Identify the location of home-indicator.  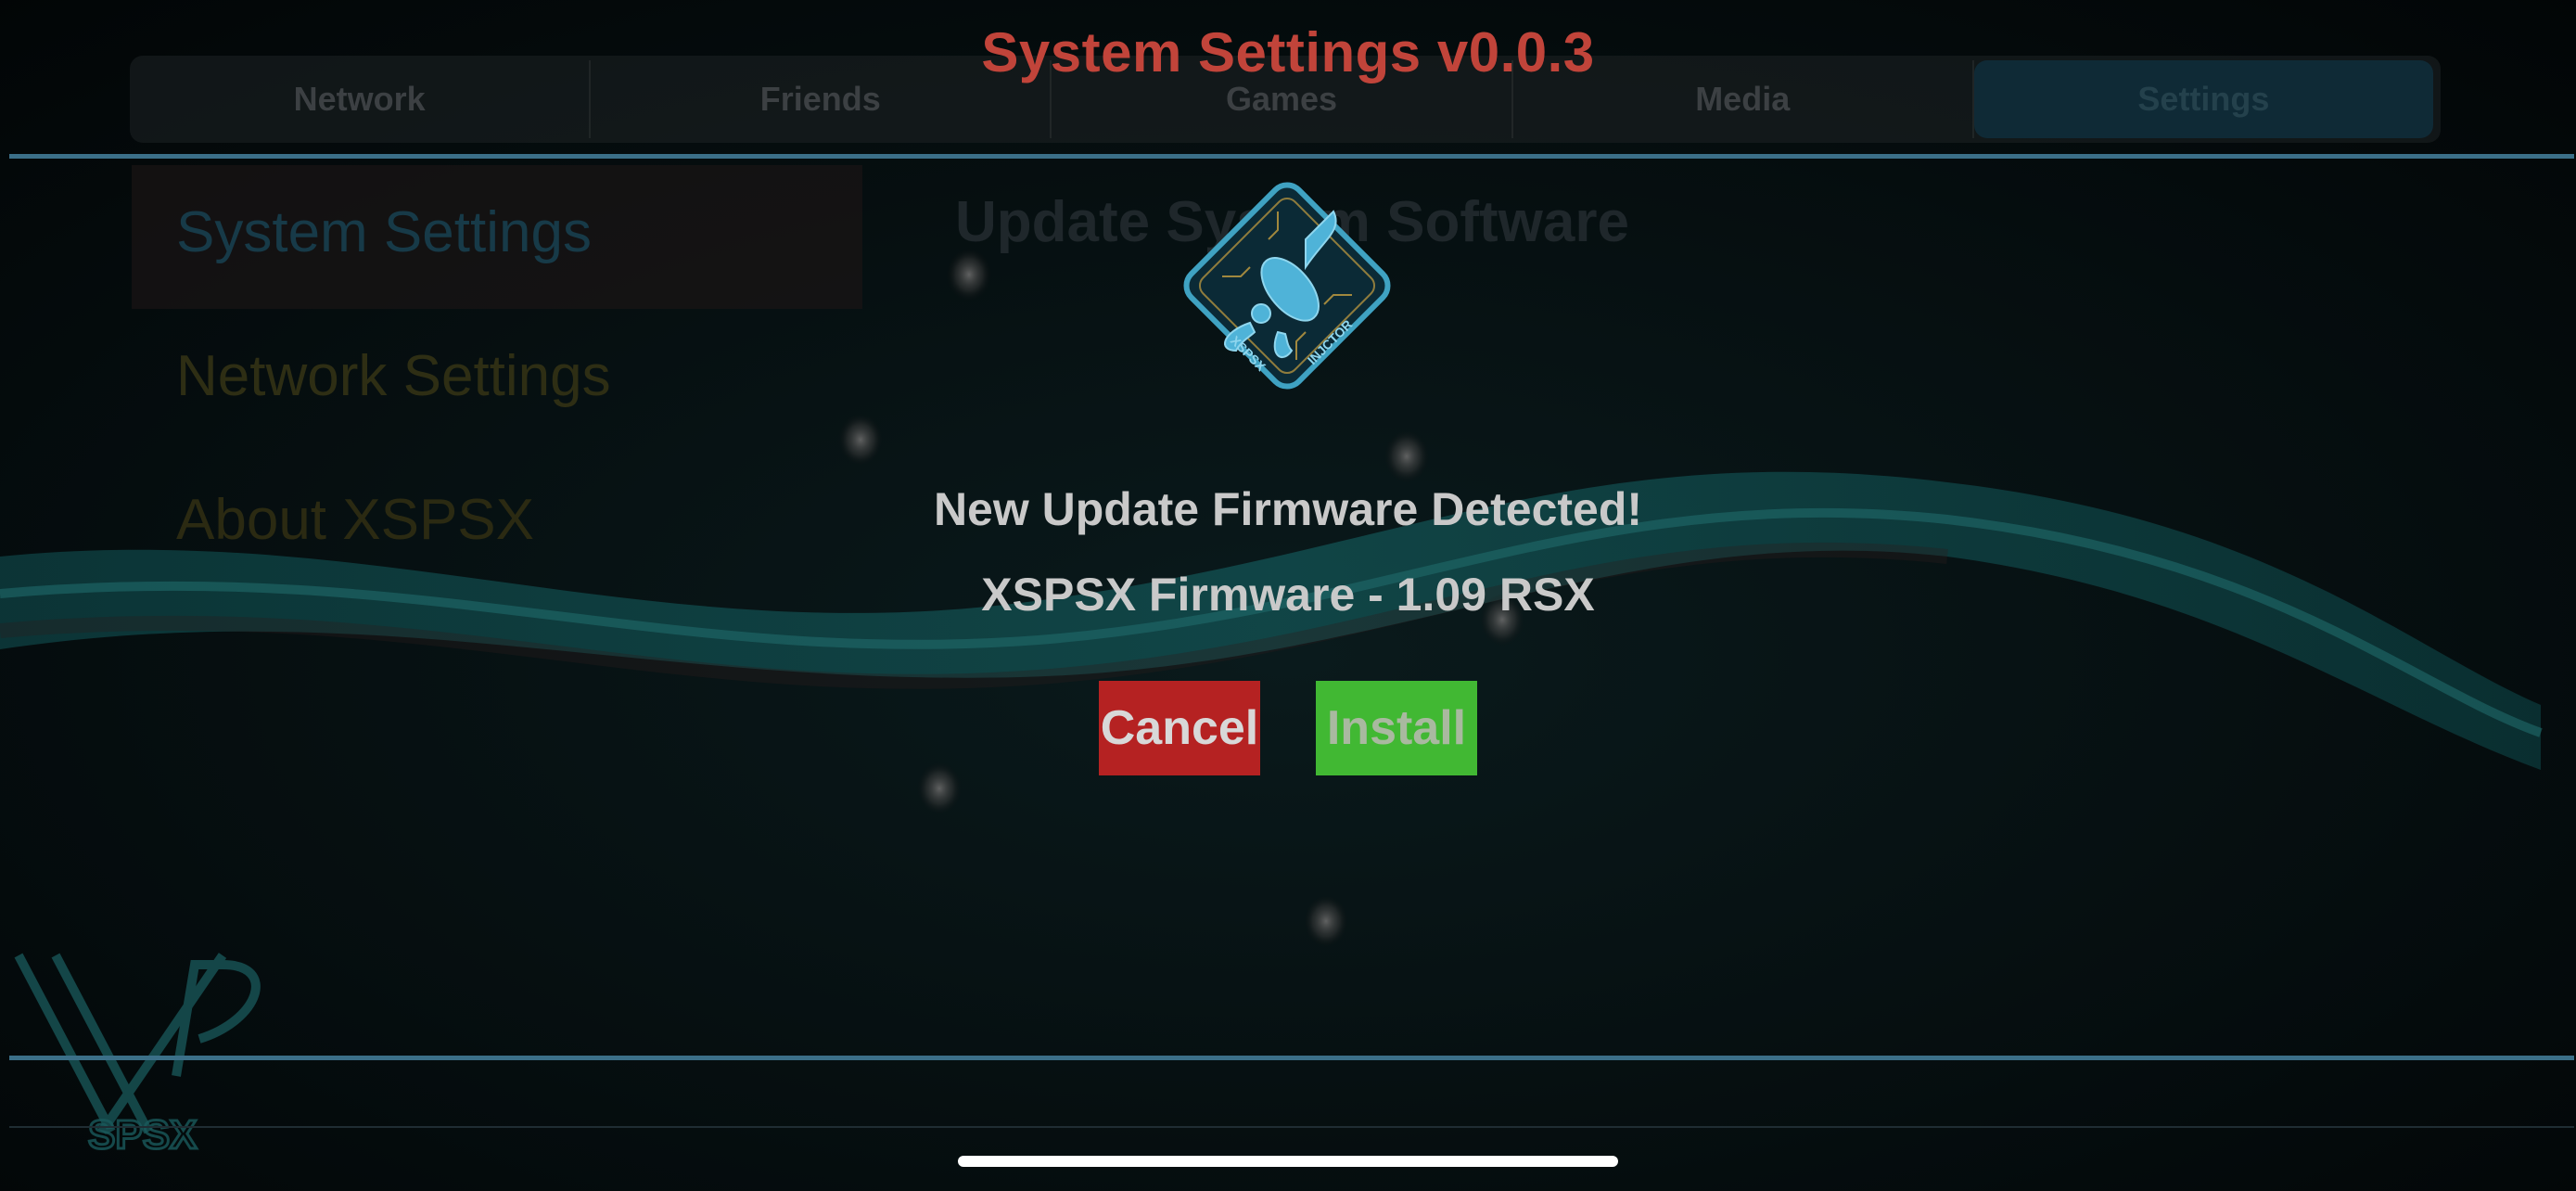
(1288, 1162).